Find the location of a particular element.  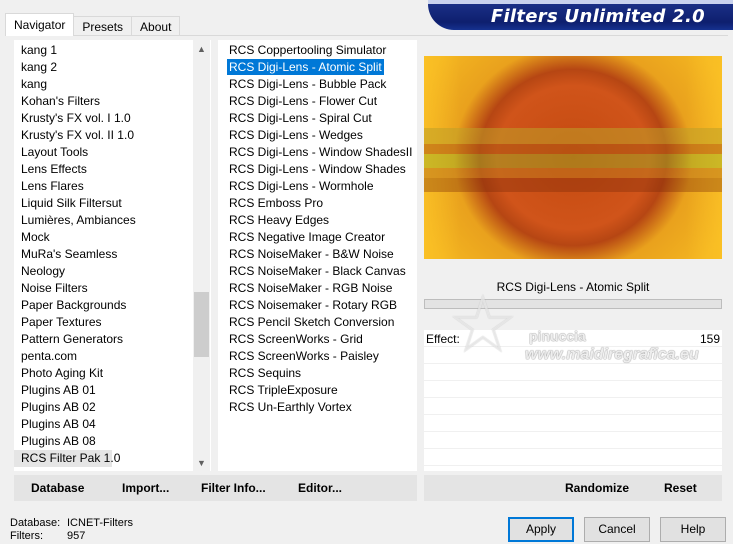

tab-presets: Presets is located at coordinates (103, 26).